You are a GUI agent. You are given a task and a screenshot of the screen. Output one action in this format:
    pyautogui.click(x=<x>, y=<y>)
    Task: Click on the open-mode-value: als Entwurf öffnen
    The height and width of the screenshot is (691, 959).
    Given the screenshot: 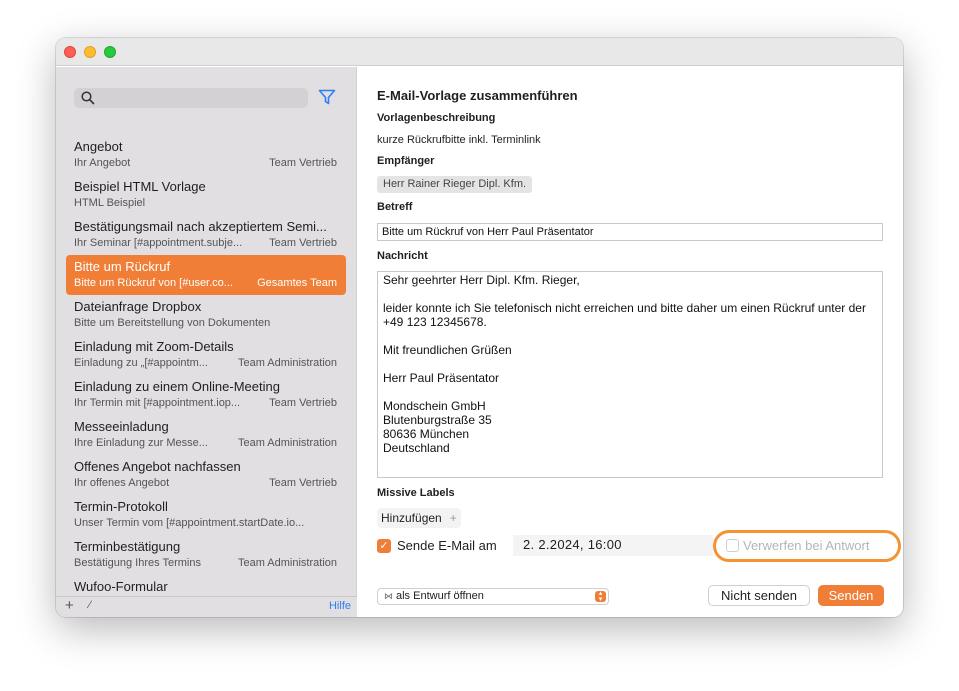 What is the action you would take?
    pyautogui.click(x=440, y=596)
    